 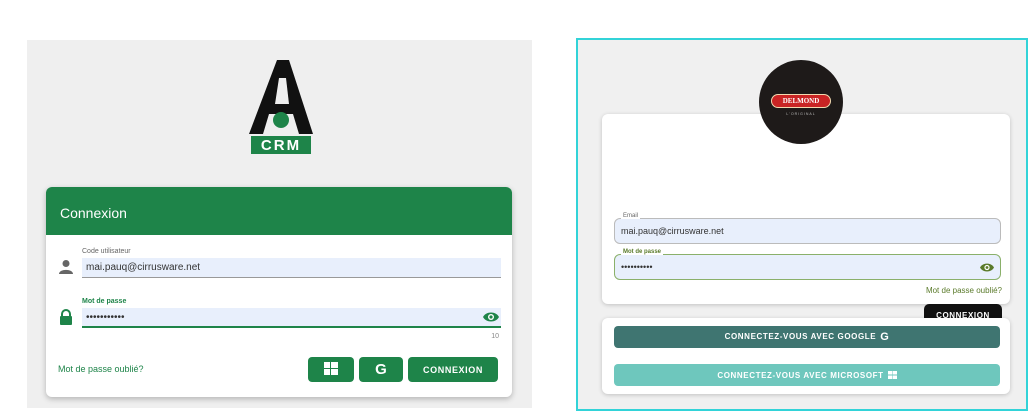 I want to click on user-field-label: Code utilisateur, so click(x=106, y=251).